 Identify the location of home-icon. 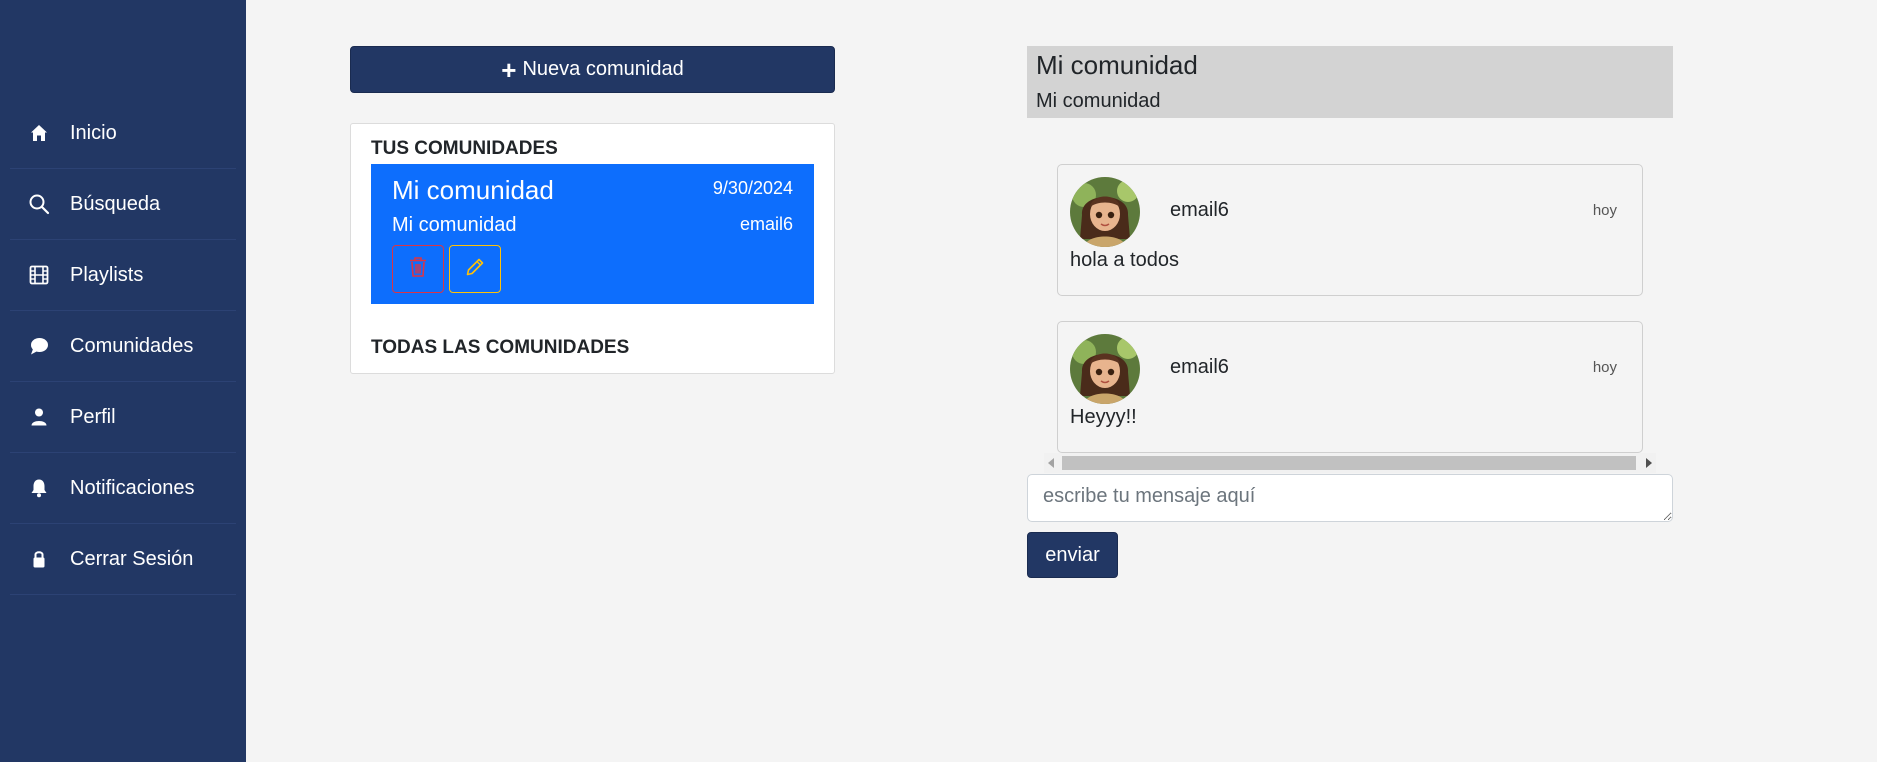
(39, 133).